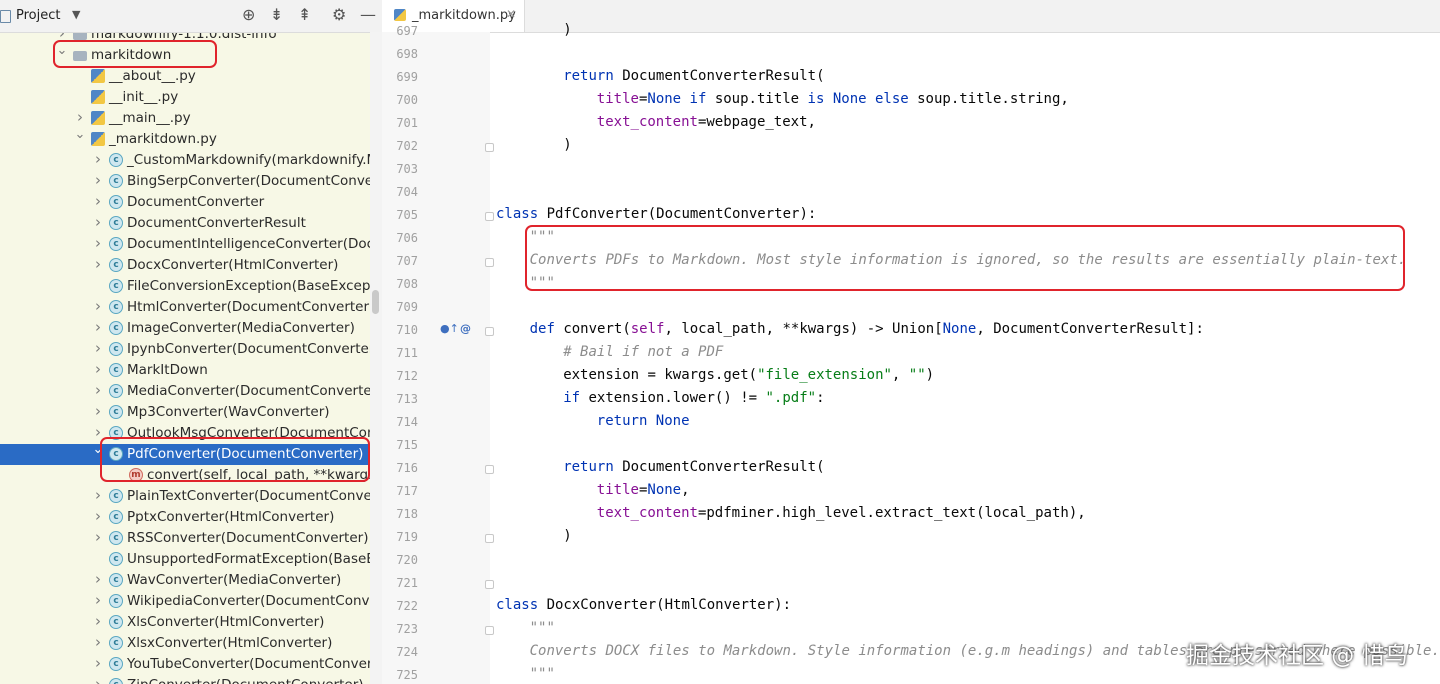 Image resolution: width=1440 pixels, height=684 pixels. Describe the element at coordinates (185, 391) in the screenshot. I see `tree-class-item: › c MediaConverter(DocumentConverter)` at that location.